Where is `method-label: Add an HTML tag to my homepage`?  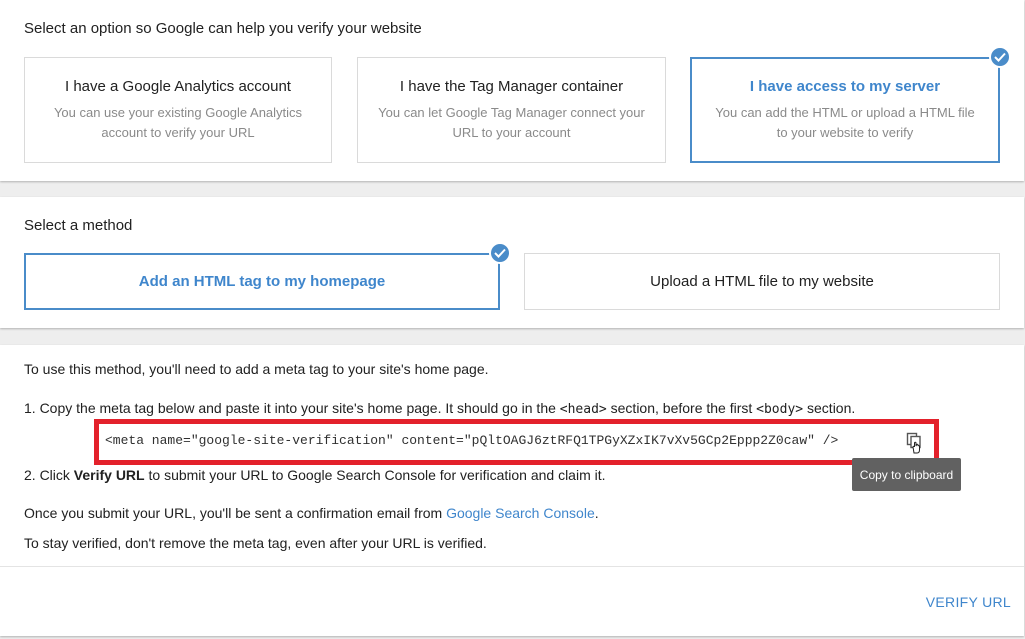
method-label: Add an HTML tag to my homepage is located at coordinates (262, 281).